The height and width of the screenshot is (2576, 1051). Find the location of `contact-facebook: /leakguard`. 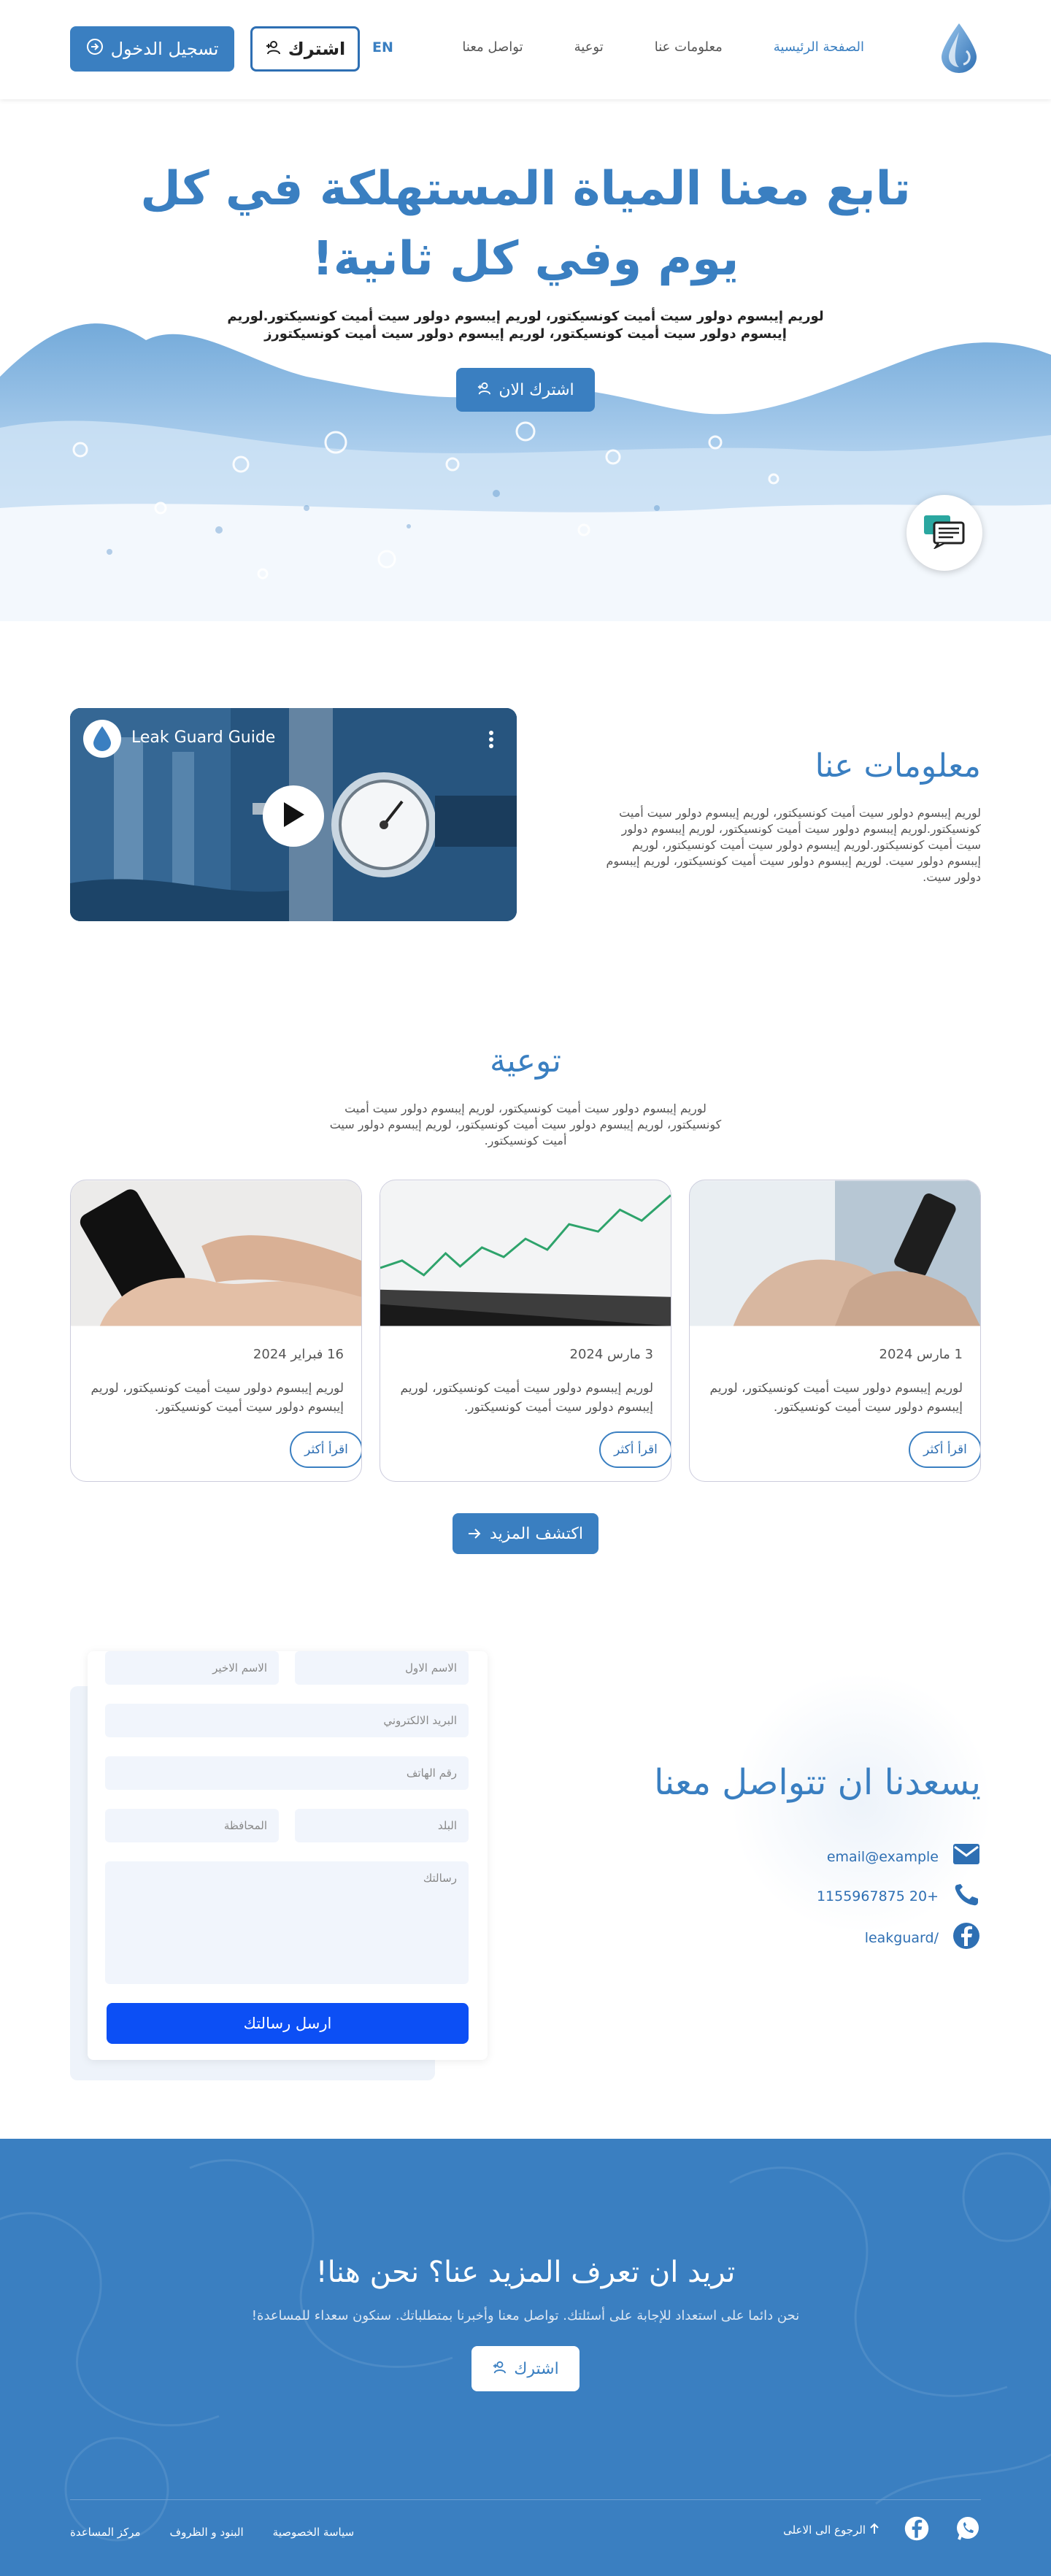

contact-facebook: /leakguard is located at coordinates (923, 1937).